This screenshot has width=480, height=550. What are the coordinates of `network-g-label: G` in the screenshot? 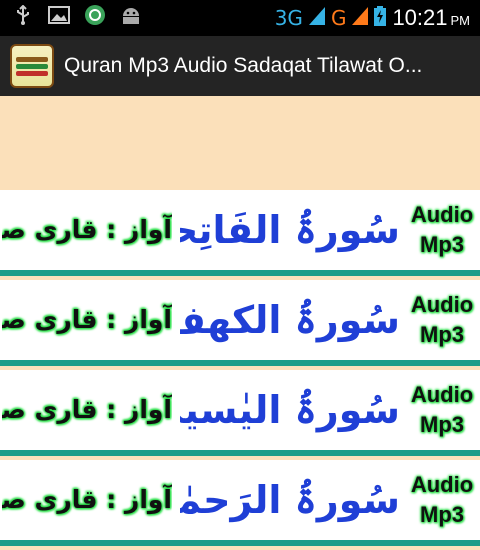 It's located at (338, 18).